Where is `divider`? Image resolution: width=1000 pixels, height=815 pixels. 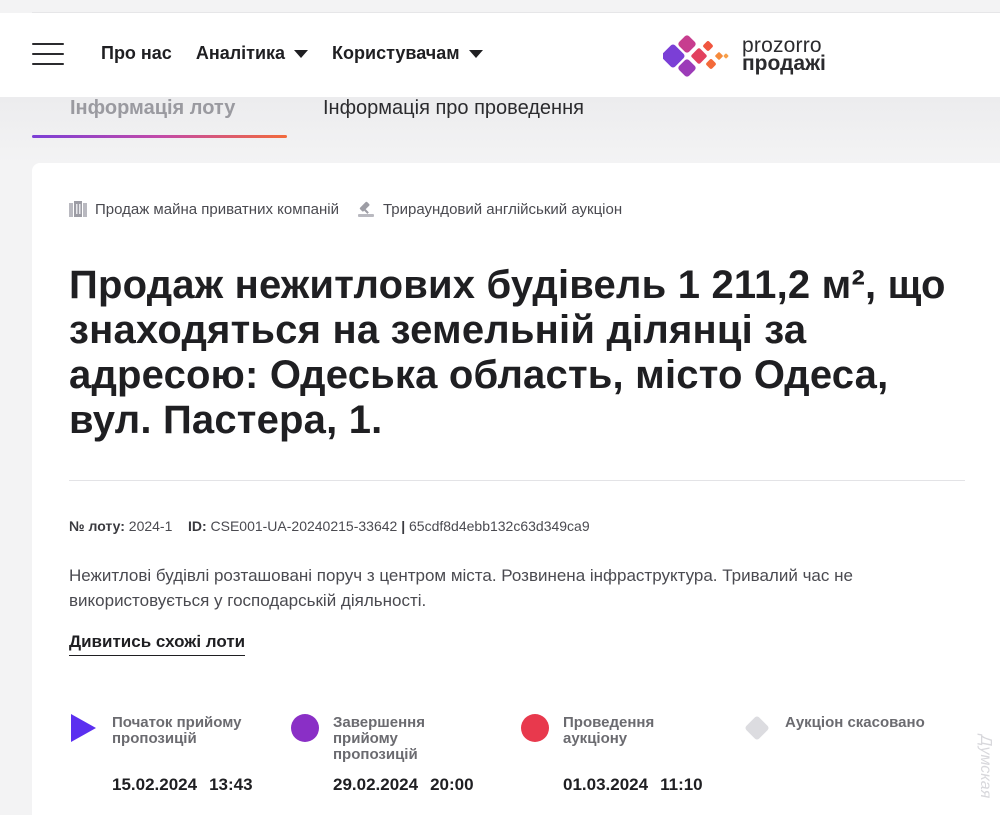
divider is located at coordinates (517, 480).